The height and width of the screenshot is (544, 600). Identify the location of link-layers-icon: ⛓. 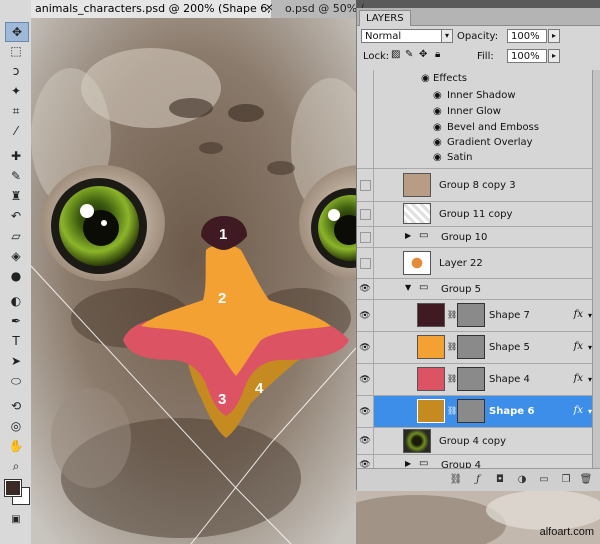
(456, 480).